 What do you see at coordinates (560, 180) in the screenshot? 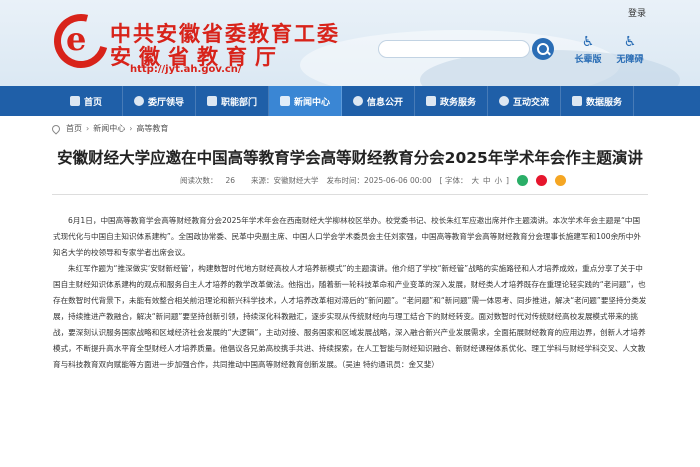
I see `qzone-share-icon` at bounding box center [560, 180].